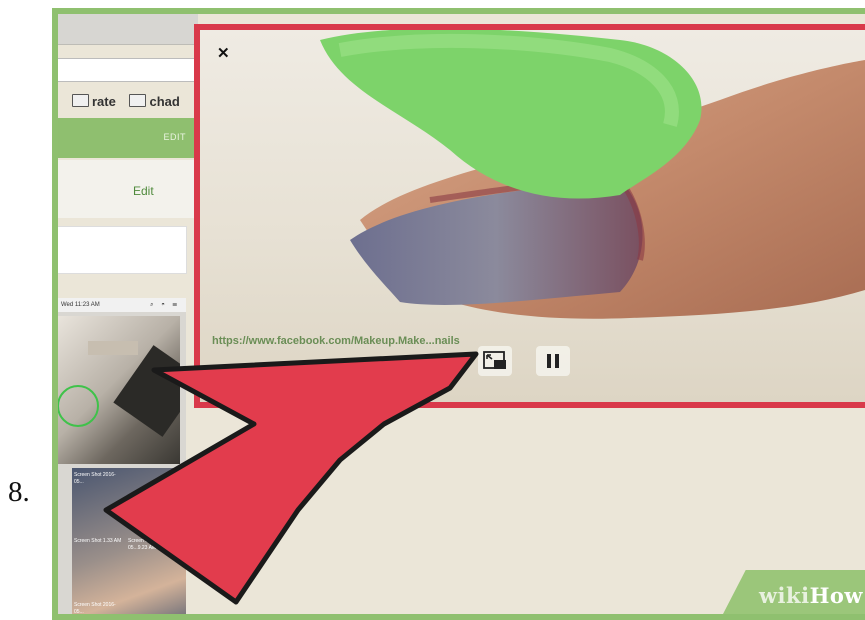 This screenshot has height=620, width=865. What do you see at coordinates (122, 305) in the screenshot?
I see `menu-bar: Wed 11:23 AM ⌕ ◓ ☰` at bounding box center [122, 305].